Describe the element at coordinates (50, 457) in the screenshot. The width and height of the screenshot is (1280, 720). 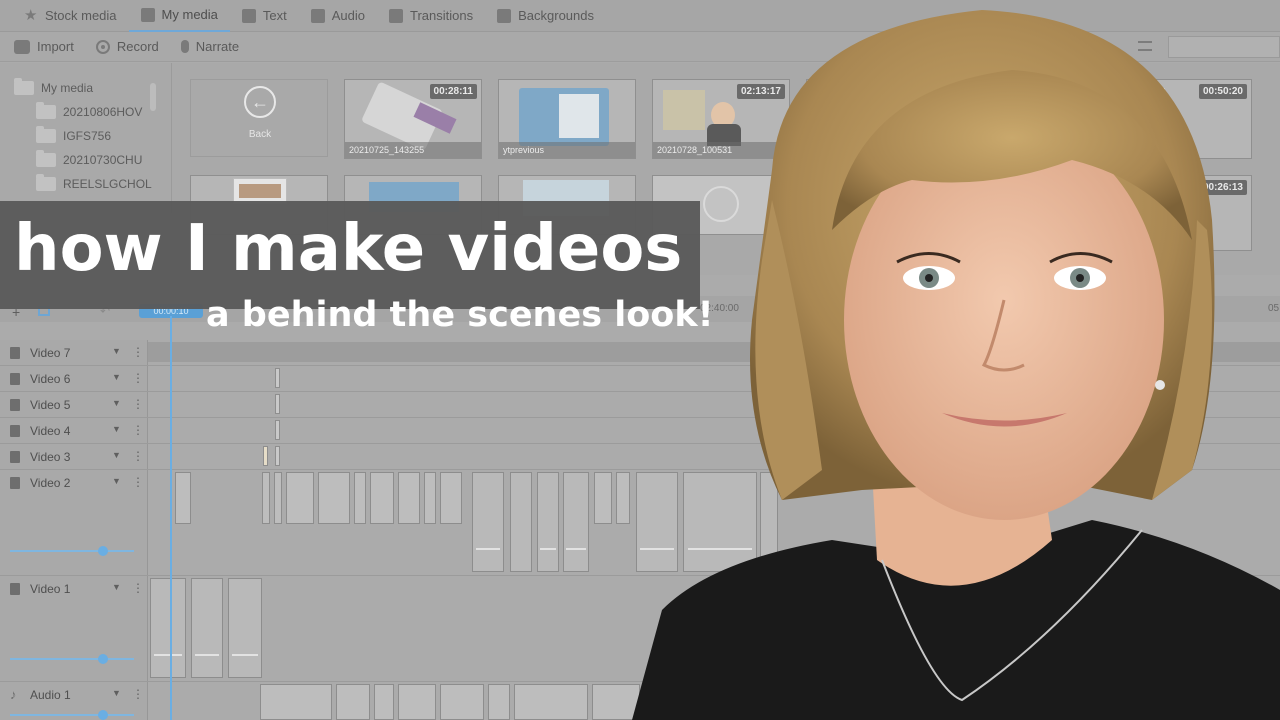
I see `track-label: Video 3` at that location.